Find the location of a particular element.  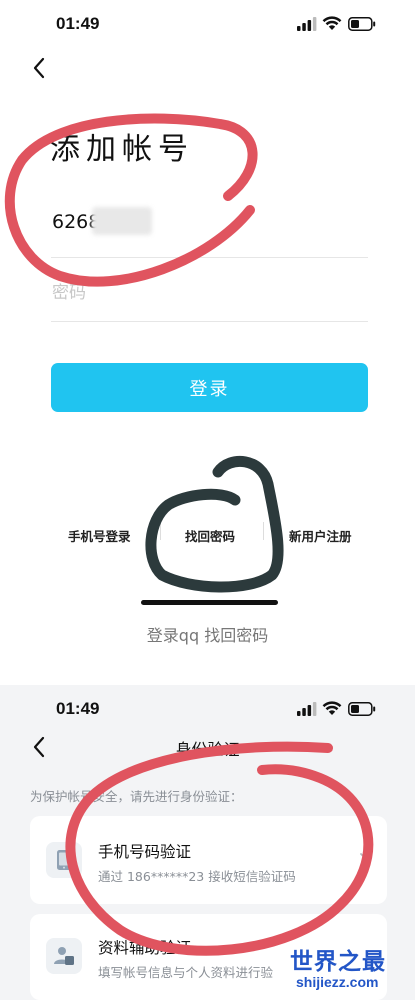

page-title: 添加帐号 is located at coordinates (122, 149).